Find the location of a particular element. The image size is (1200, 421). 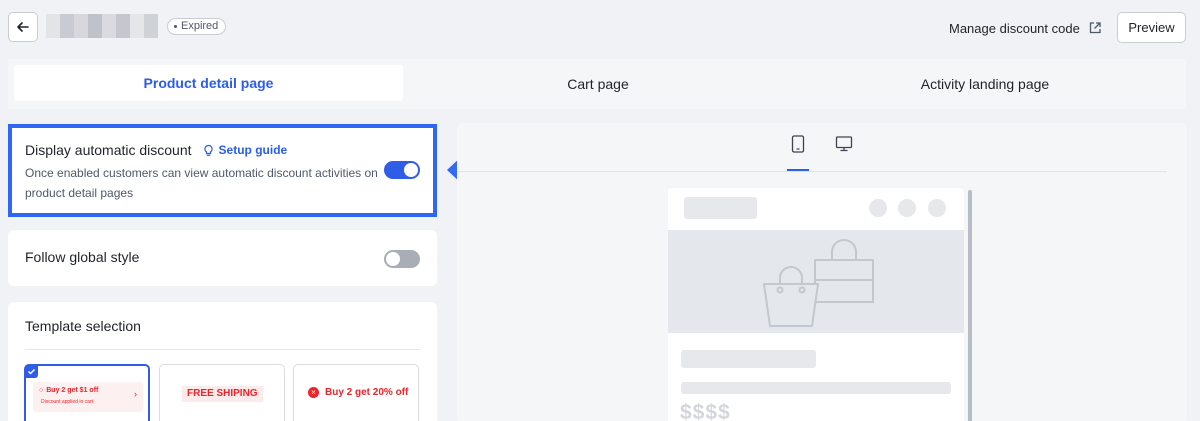

device-tabs-divider is located at coordinates (812, 171).